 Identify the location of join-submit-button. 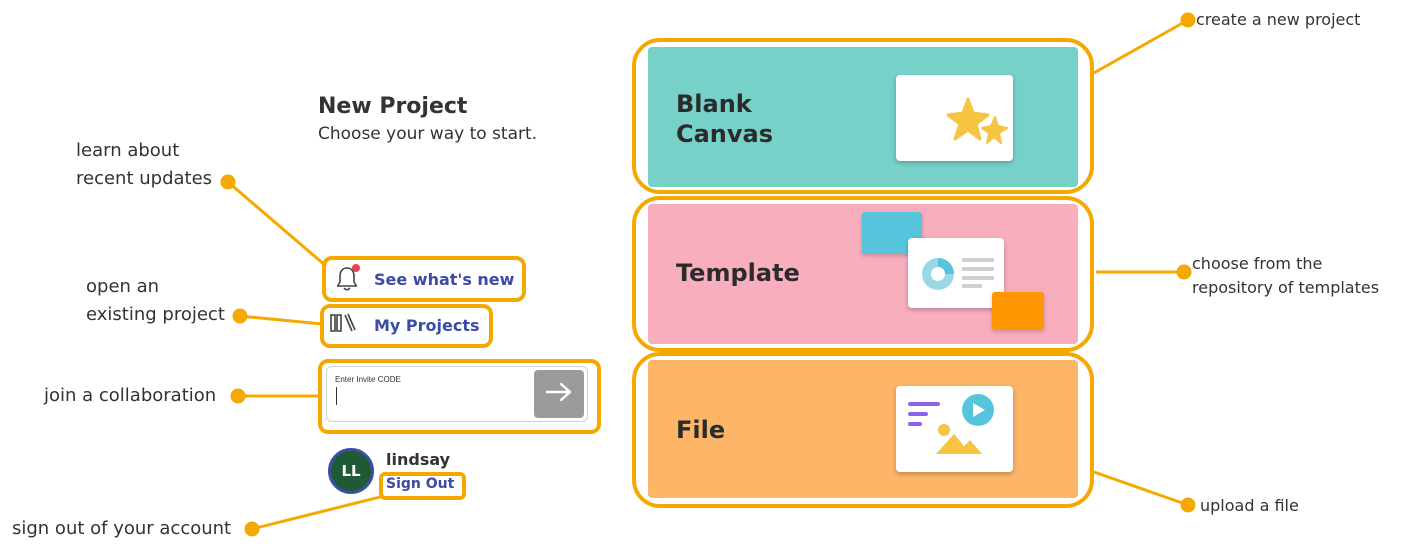
(559, 394).